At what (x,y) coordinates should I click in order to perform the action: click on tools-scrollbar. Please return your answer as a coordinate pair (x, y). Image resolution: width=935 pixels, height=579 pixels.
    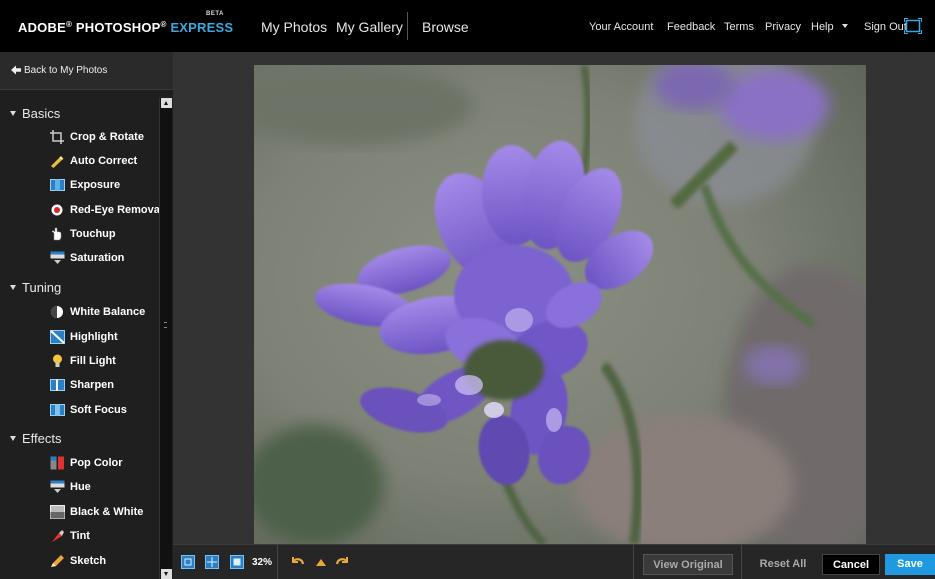
    Looking at the image, I should click on (165, 338).